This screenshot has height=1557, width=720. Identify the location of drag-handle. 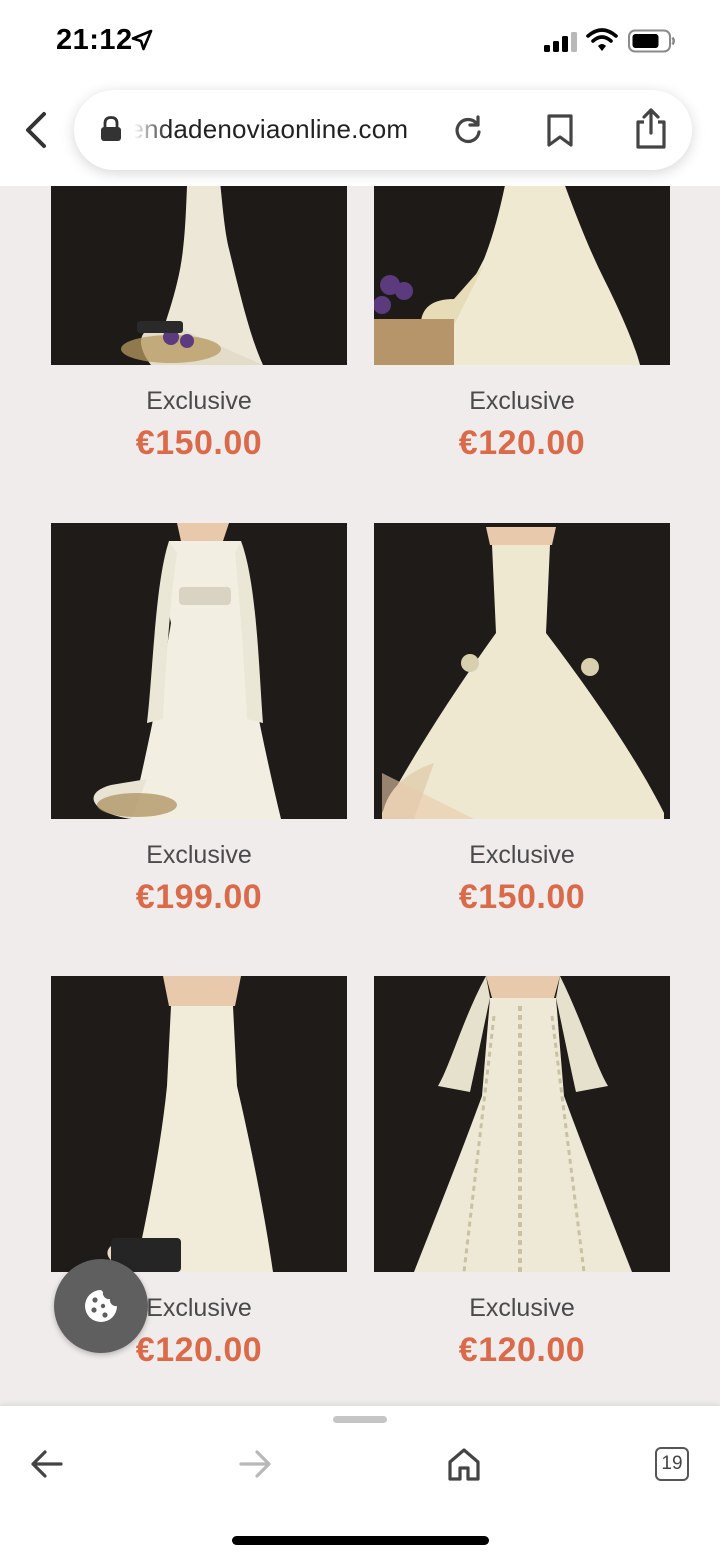
(360, 1419).